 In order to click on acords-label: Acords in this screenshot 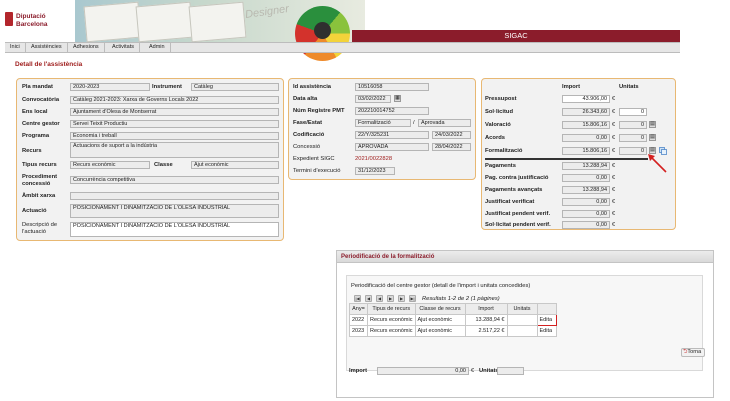, I will do `click(495, 138)`.